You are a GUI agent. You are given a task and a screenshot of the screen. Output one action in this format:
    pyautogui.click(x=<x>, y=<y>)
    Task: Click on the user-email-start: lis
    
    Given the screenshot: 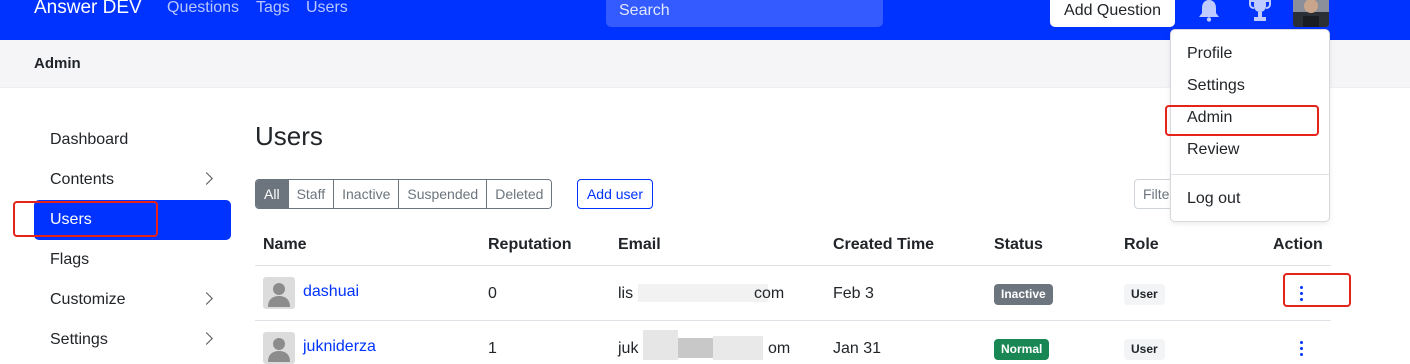 What is the action you would take?
    pyautogui.click(x=626, y=293)
    